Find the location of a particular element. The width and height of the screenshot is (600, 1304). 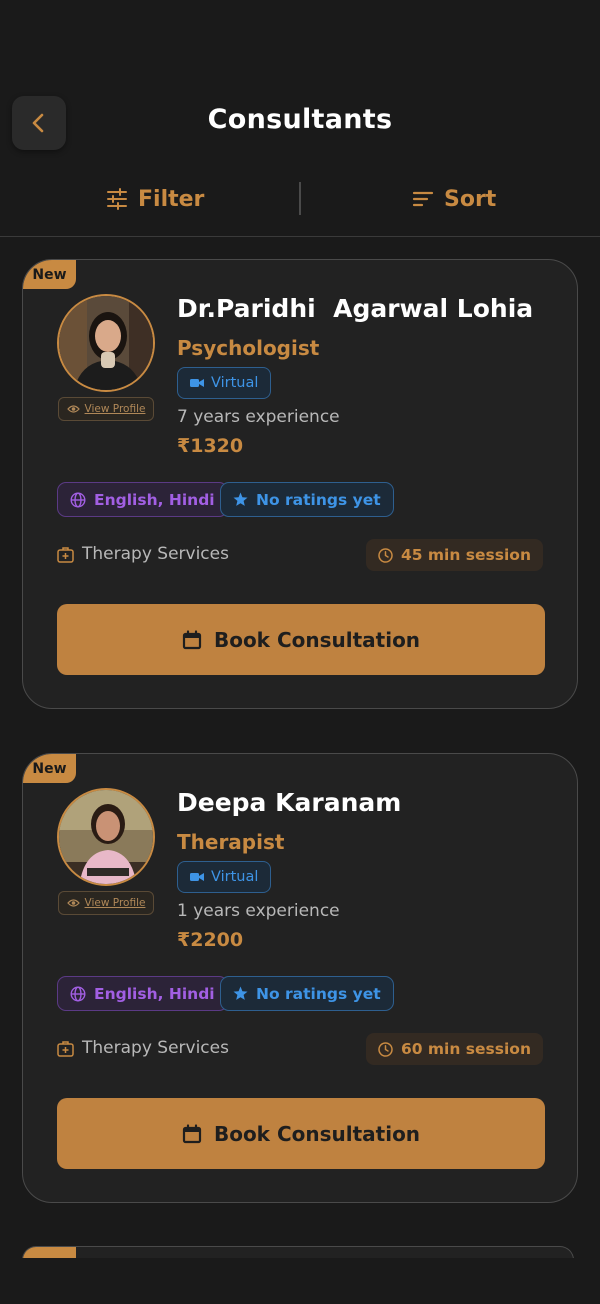

toolbar-divider is located at coordinates (300, 198).